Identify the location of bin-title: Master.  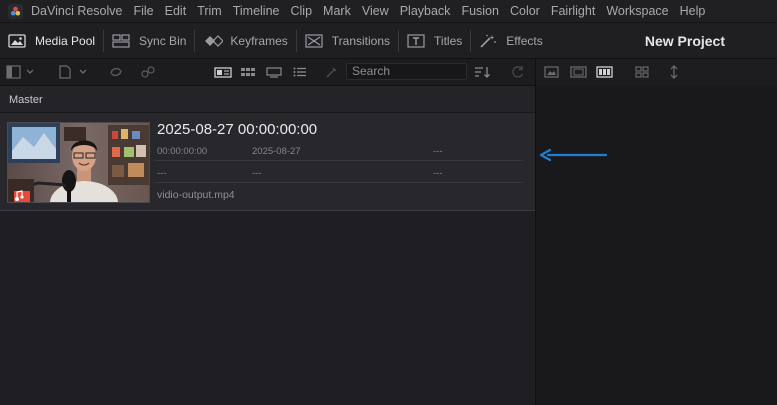
(26, 100).